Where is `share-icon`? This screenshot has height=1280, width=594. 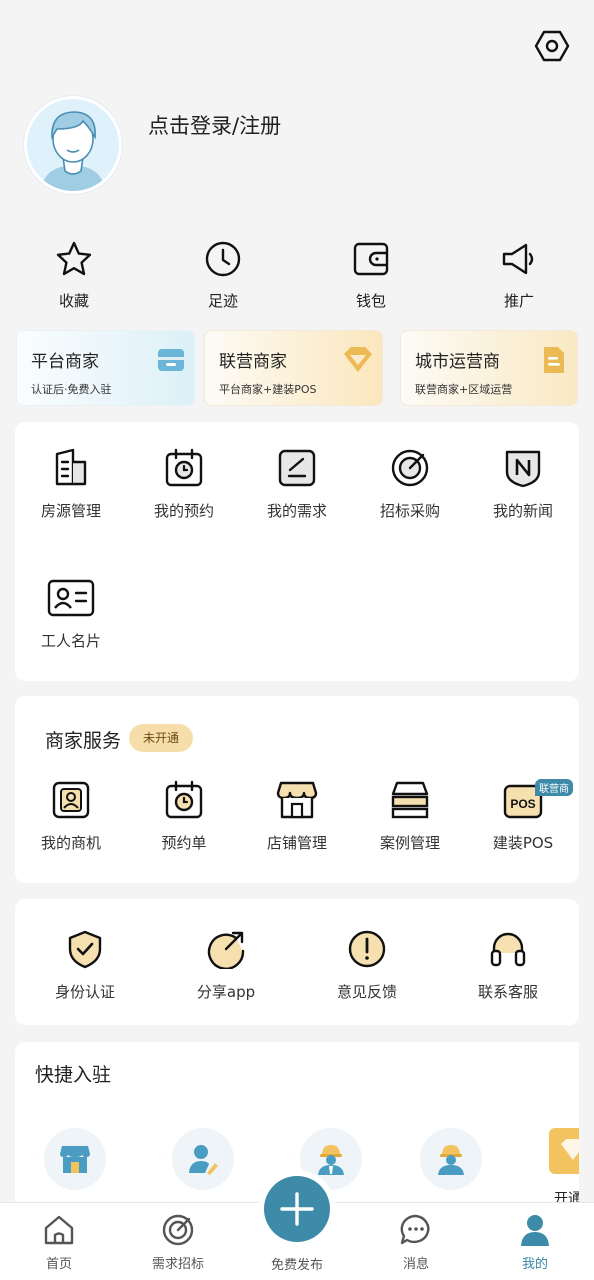
share-icon is located at coordinates (226, 950).